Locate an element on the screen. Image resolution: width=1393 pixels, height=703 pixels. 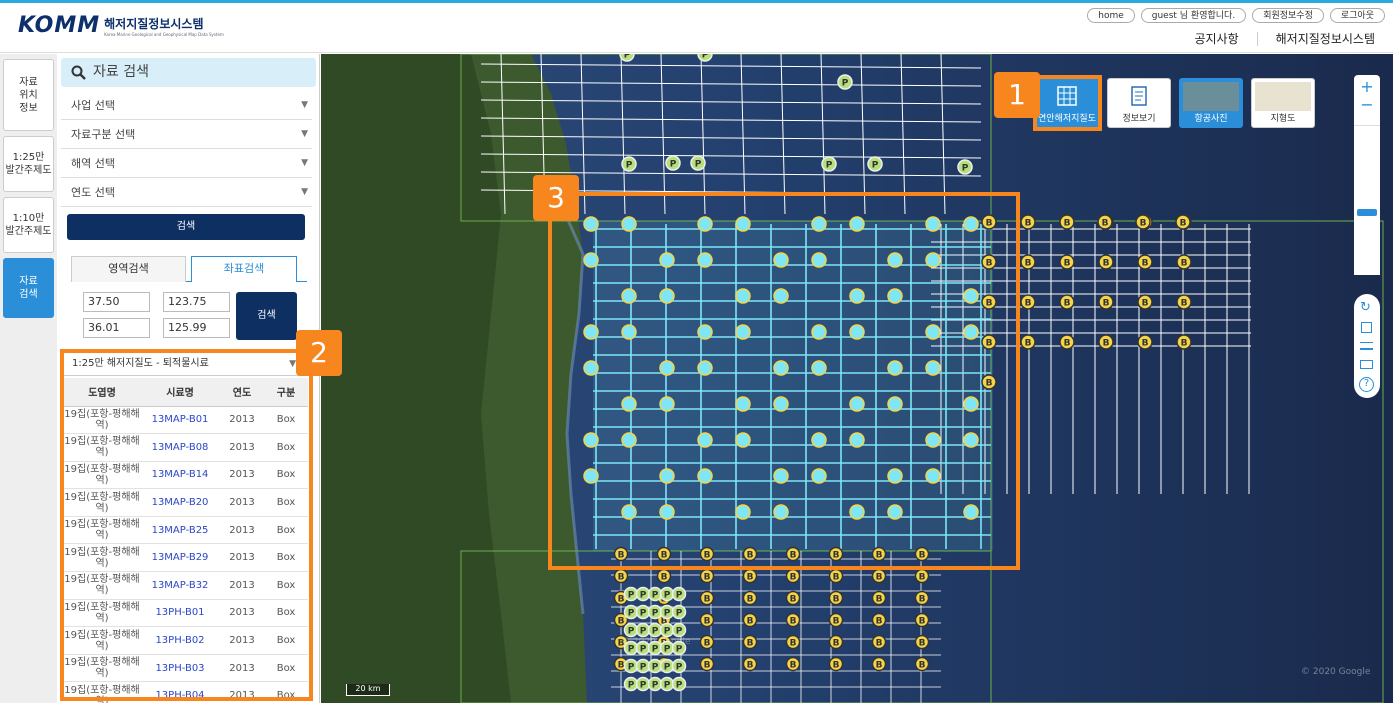
info-view-button: 정보보기 is located at coordinates (1139, 103).